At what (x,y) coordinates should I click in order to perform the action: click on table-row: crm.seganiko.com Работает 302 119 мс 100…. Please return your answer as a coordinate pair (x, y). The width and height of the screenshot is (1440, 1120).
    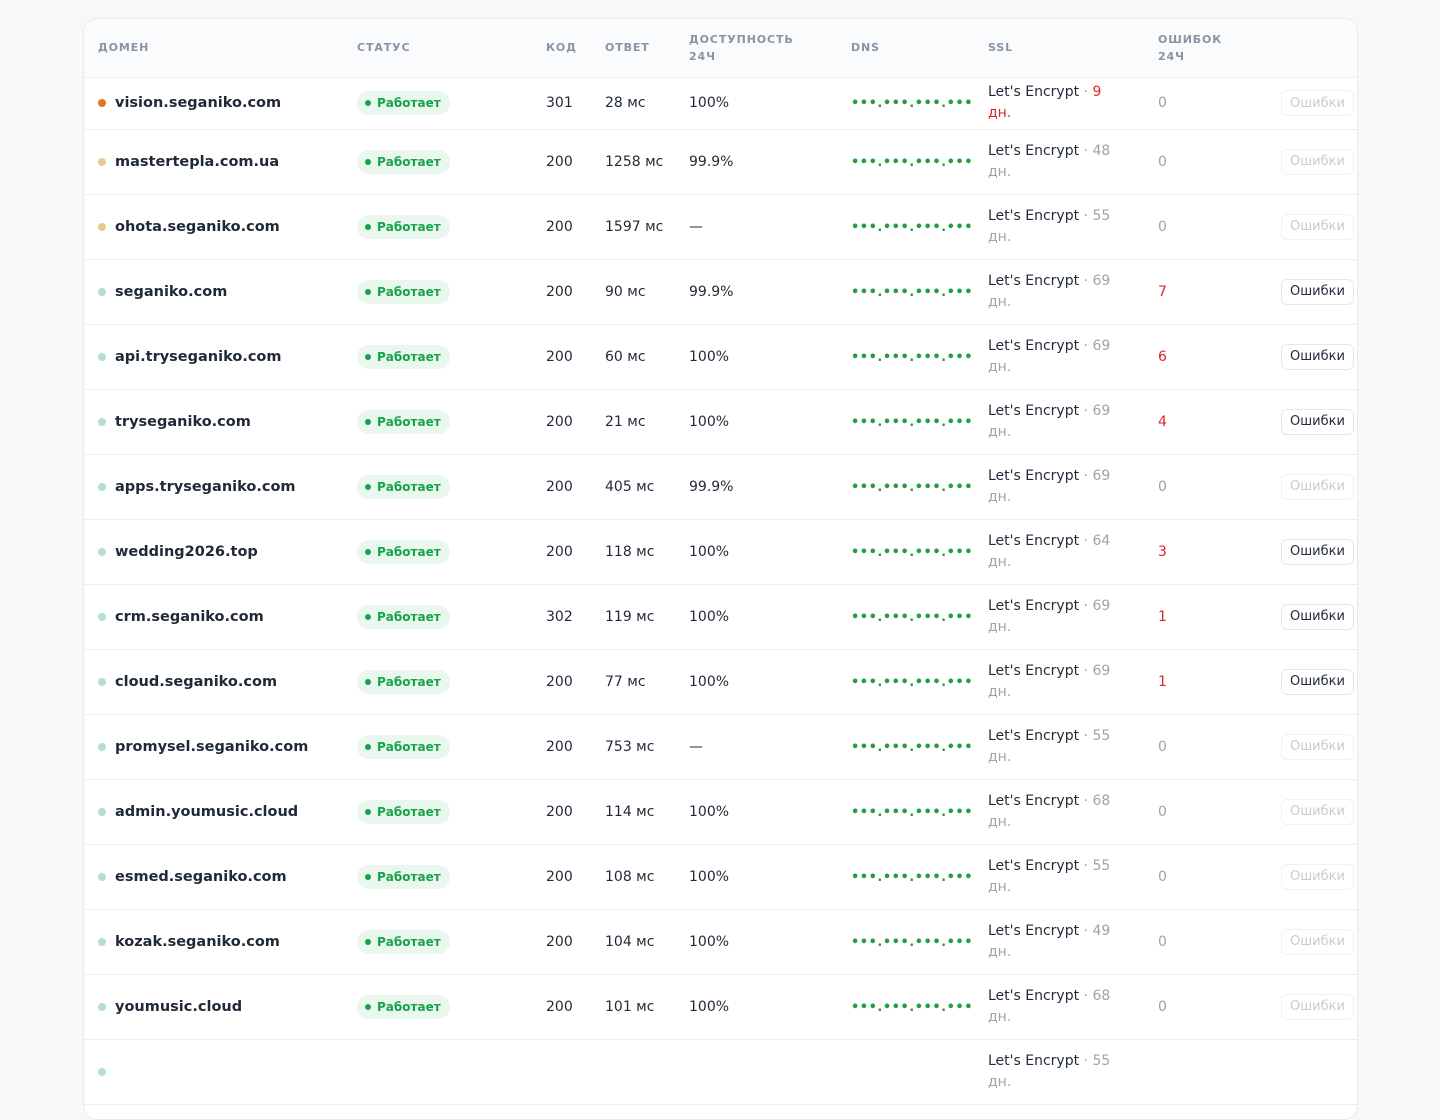
    Looking at the image, I should click on (720, 616).